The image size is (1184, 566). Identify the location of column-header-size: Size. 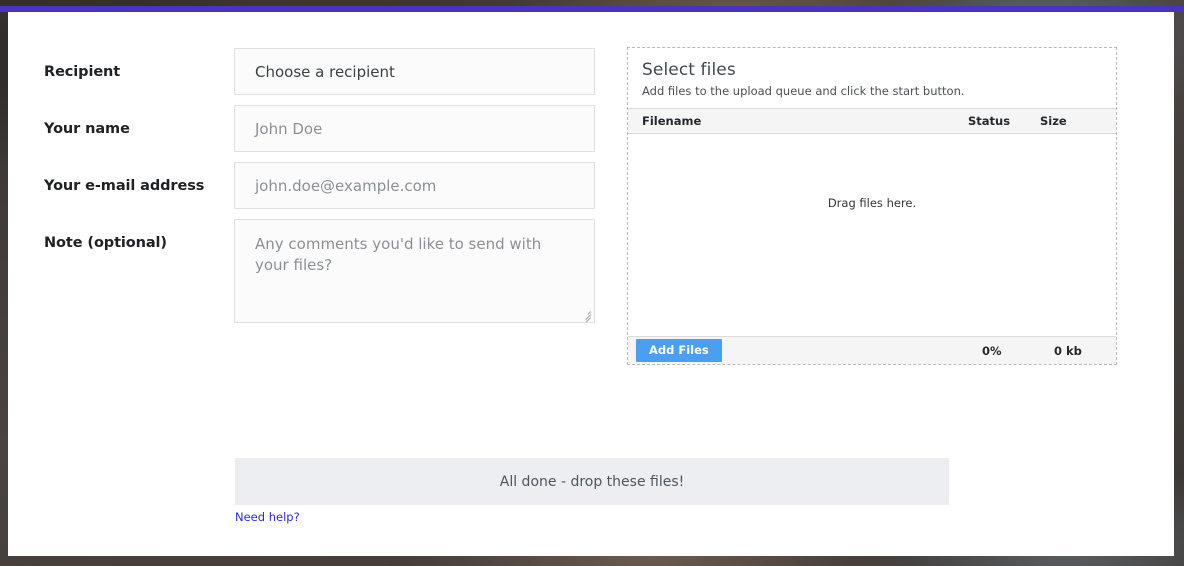
(1053, 121).